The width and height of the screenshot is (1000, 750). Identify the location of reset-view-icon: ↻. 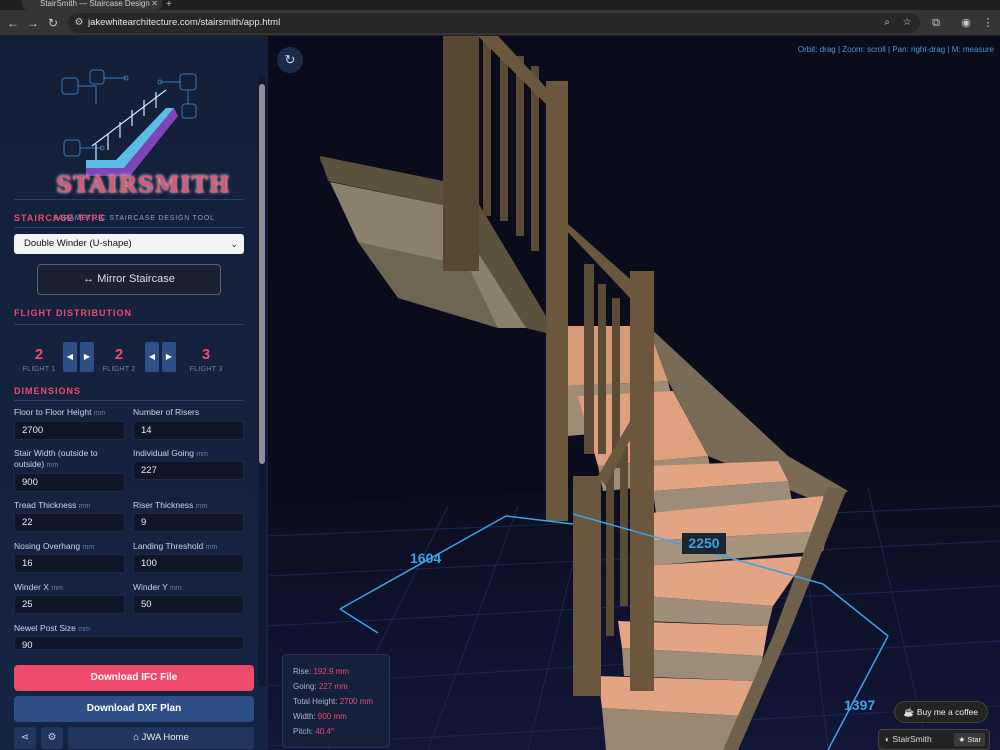
(290, 60).